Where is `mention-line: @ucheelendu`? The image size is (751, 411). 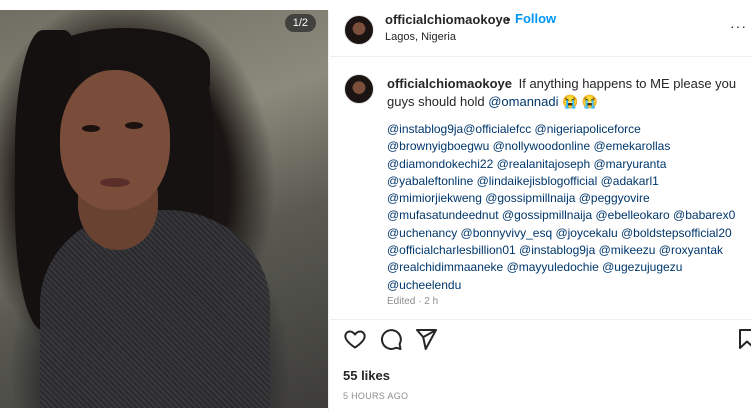
mention-line: @ucheelendu is located at coordinates (568, 285).